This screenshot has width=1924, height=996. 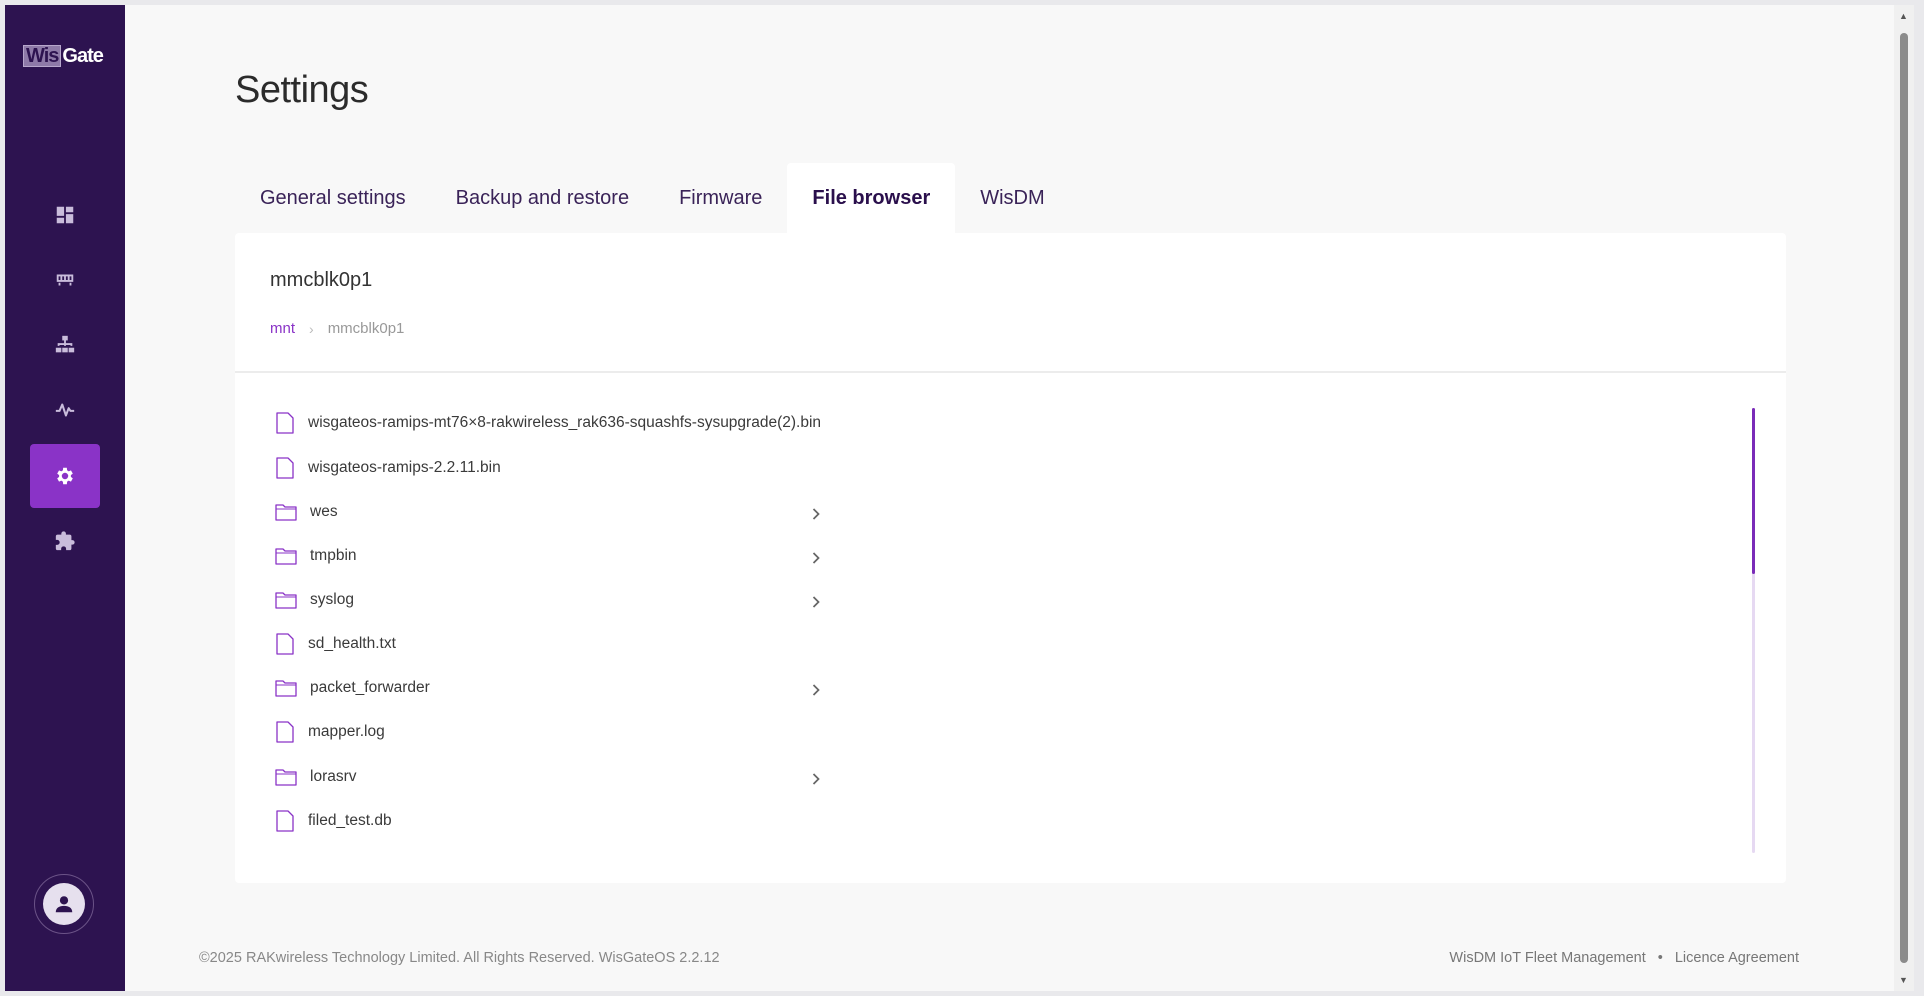 I want to click on file-entry: filed_test.db, so click(x=575, y=821).